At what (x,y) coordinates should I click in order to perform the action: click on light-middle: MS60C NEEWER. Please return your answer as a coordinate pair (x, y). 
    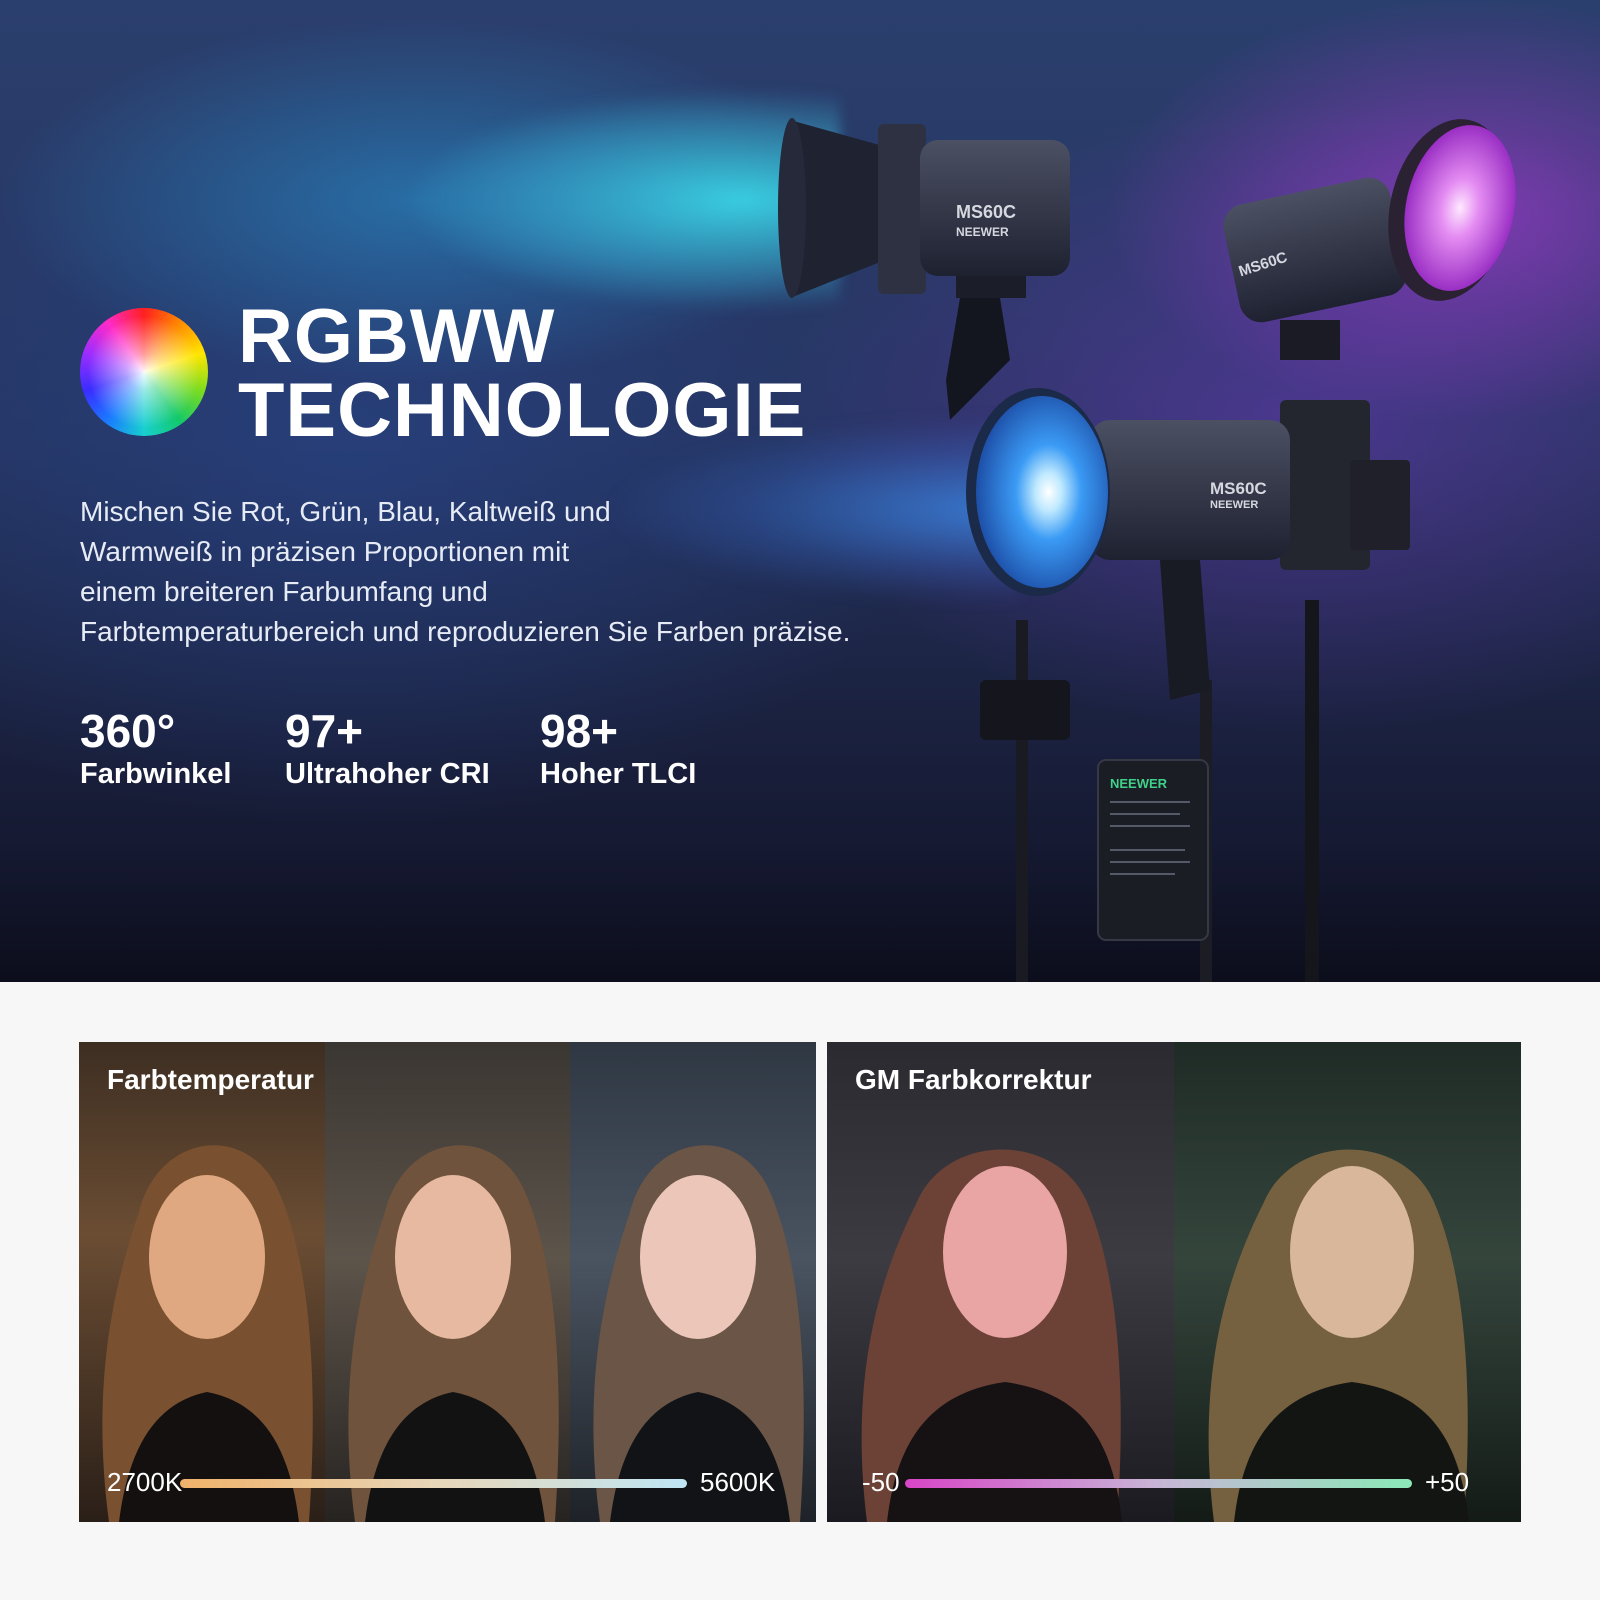
    Looking at the image, I should click on (1128, 564).